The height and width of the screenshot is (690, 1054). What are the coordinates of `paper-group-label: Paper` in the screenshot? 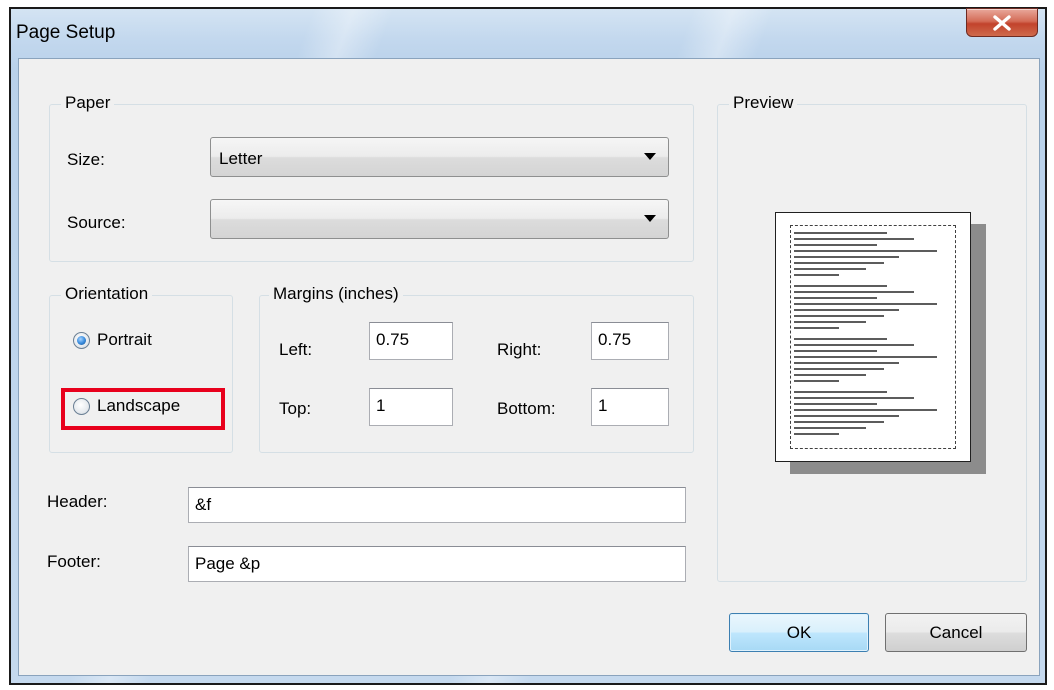 It's located at (88, 103).